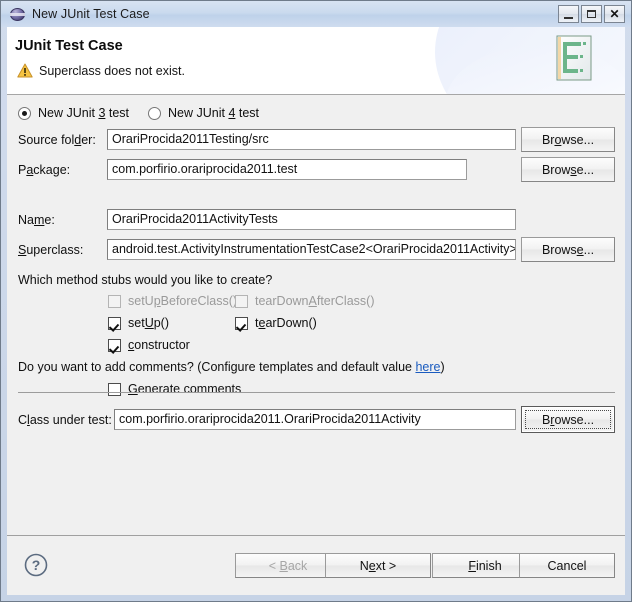 The width and height of the screenshot is (632, 602). I want to click on source-folder-input: OrariProcida2011Testing/src, so click(311, 139).